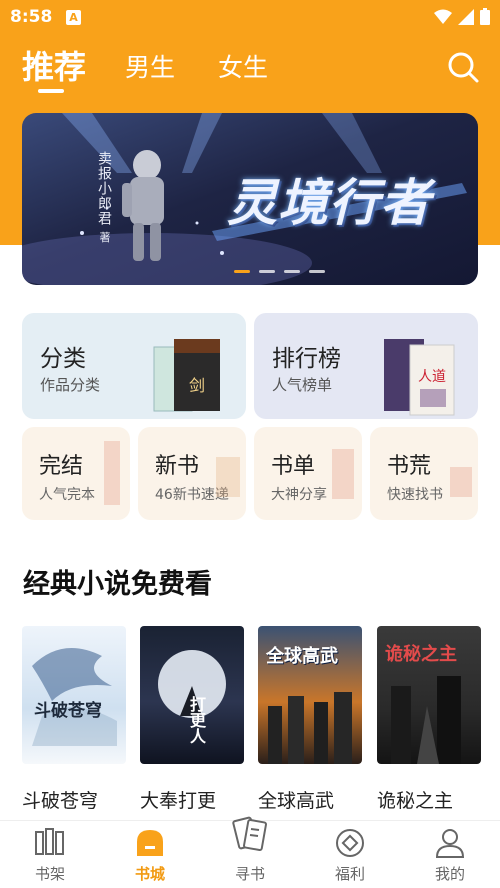  I want to click on book-famine-card: 书荒 快速找书, so click(424, 473).